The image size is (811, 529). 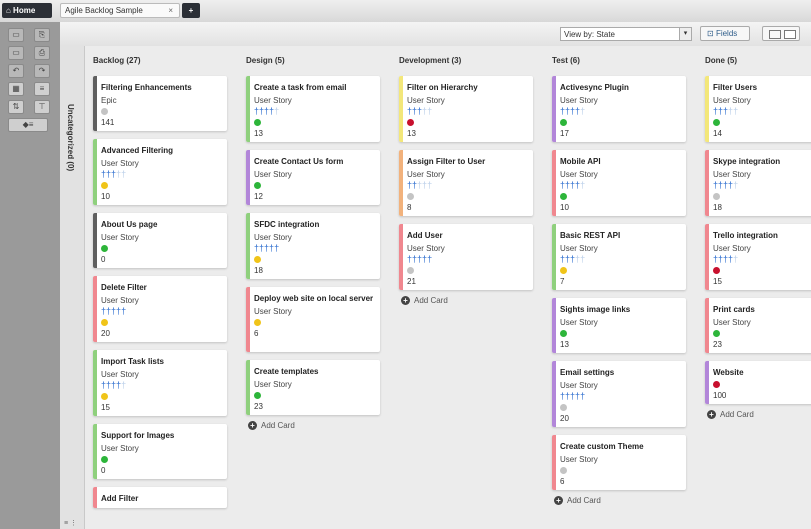 I want to click on fields-button: ⊡ Fields, so click(x=725, y=33).